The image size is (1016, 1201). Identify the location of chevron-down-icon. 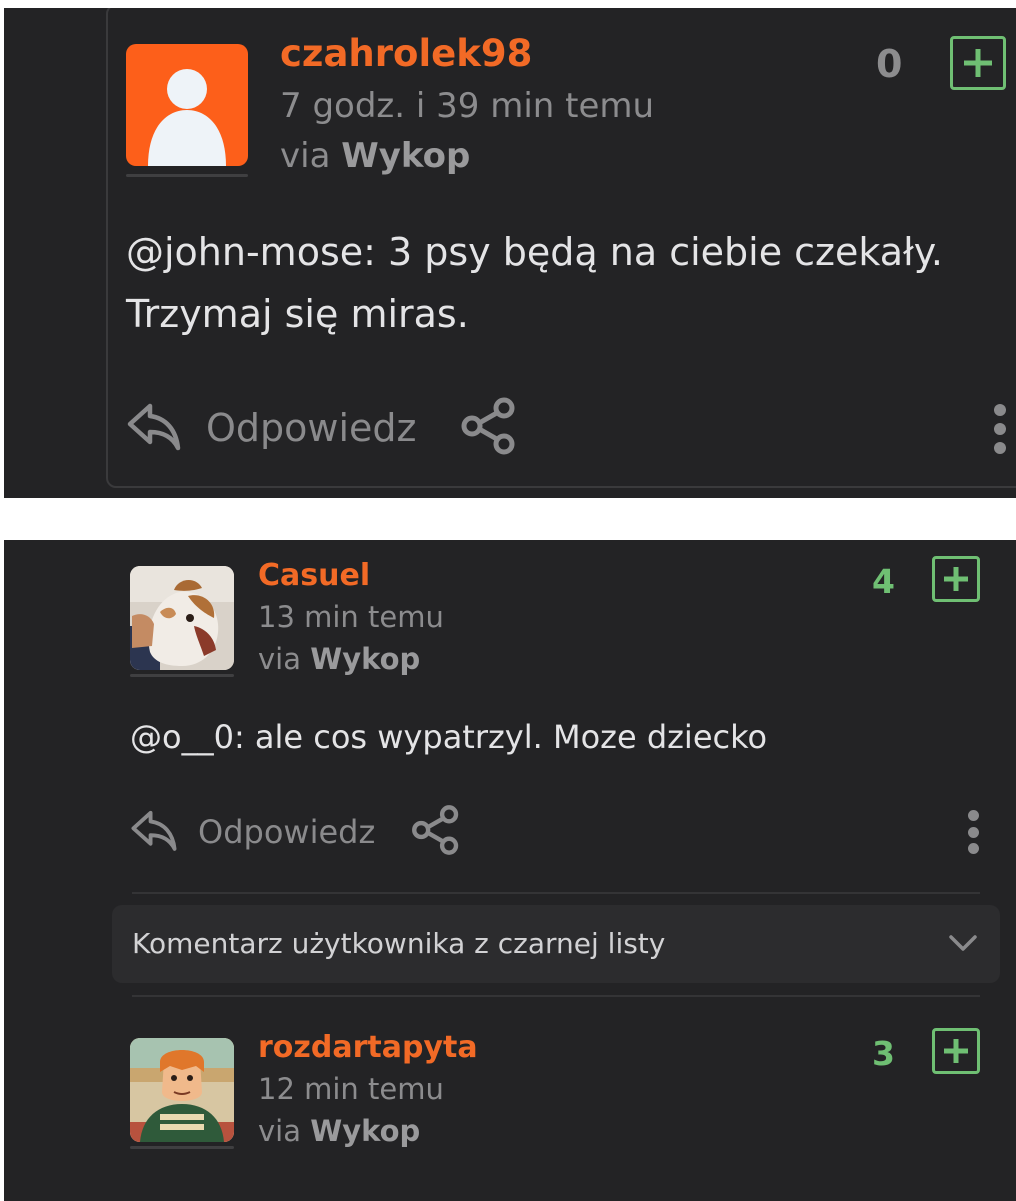
(963, 945).